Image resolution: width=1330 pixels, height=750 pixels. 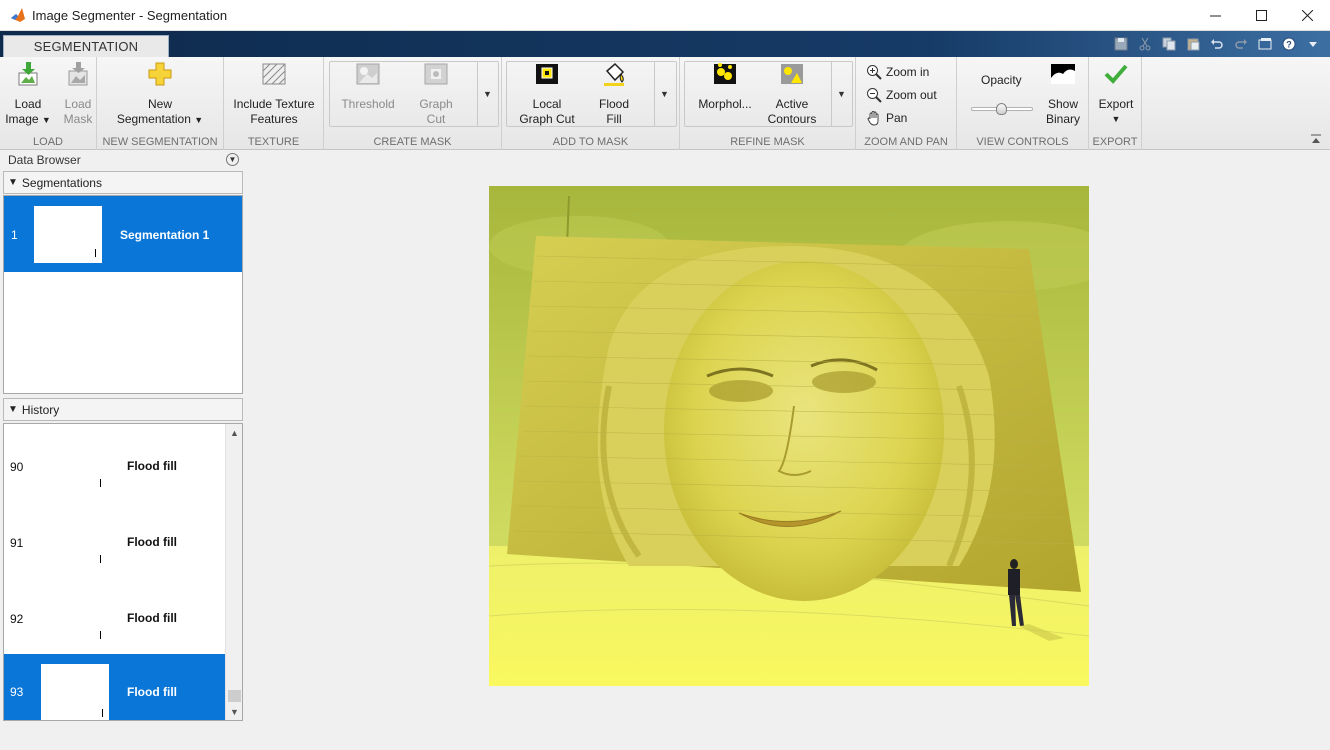 I want to click on add-to-mask-more-button: ▼, so click(x=664, y=94).